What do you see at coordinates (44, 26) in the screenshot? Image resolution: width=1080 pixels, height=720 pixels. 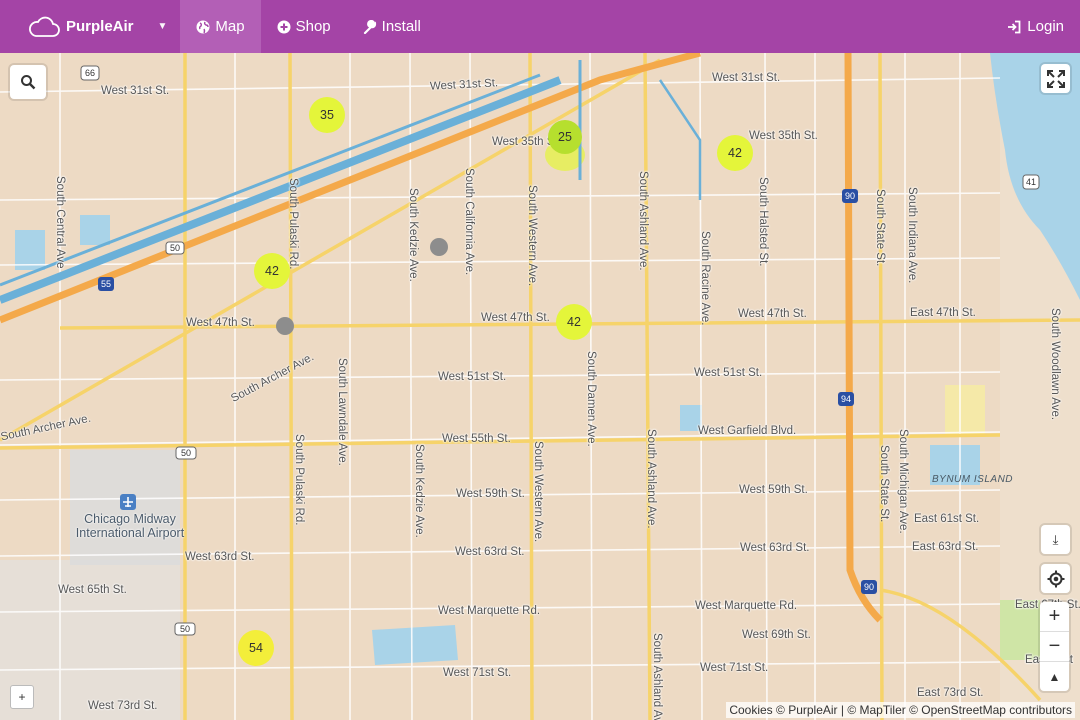 I see `cloud-logo-icon` at bounding box center [44, 26].